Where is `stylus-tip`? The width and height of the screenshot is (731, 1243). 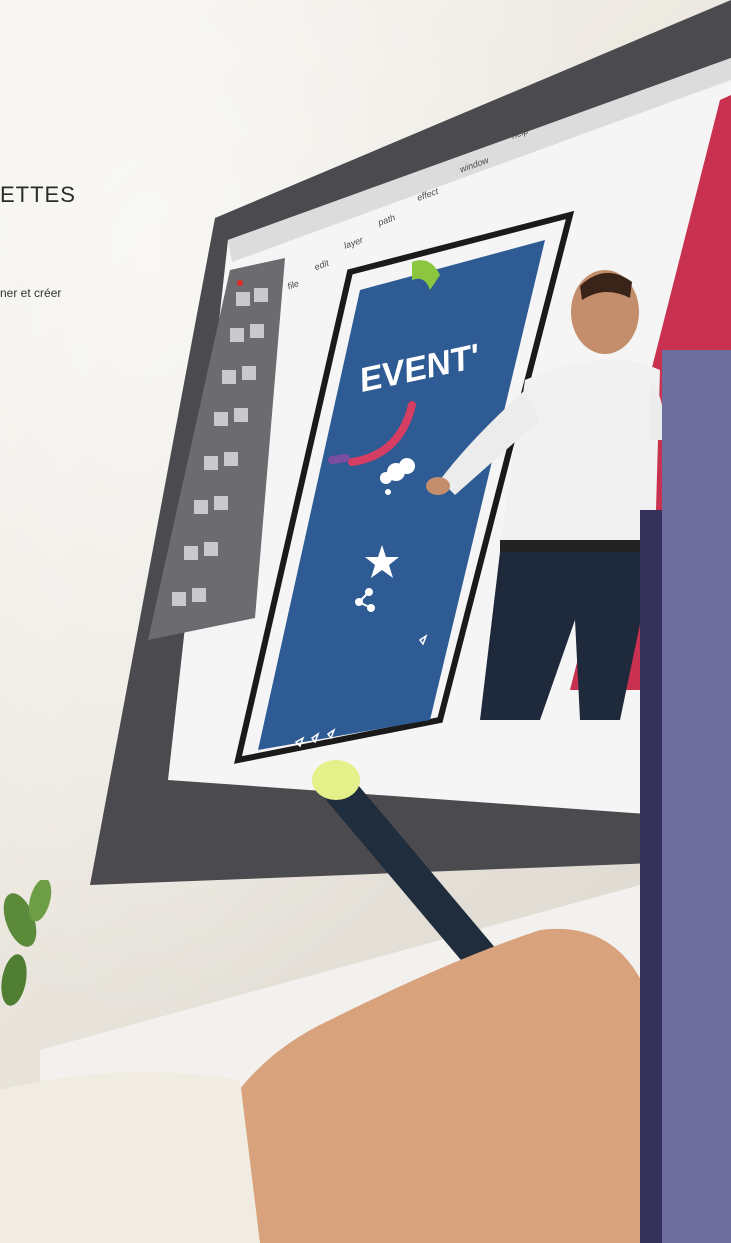
stylus-tip is located at coordinates (336, 780).